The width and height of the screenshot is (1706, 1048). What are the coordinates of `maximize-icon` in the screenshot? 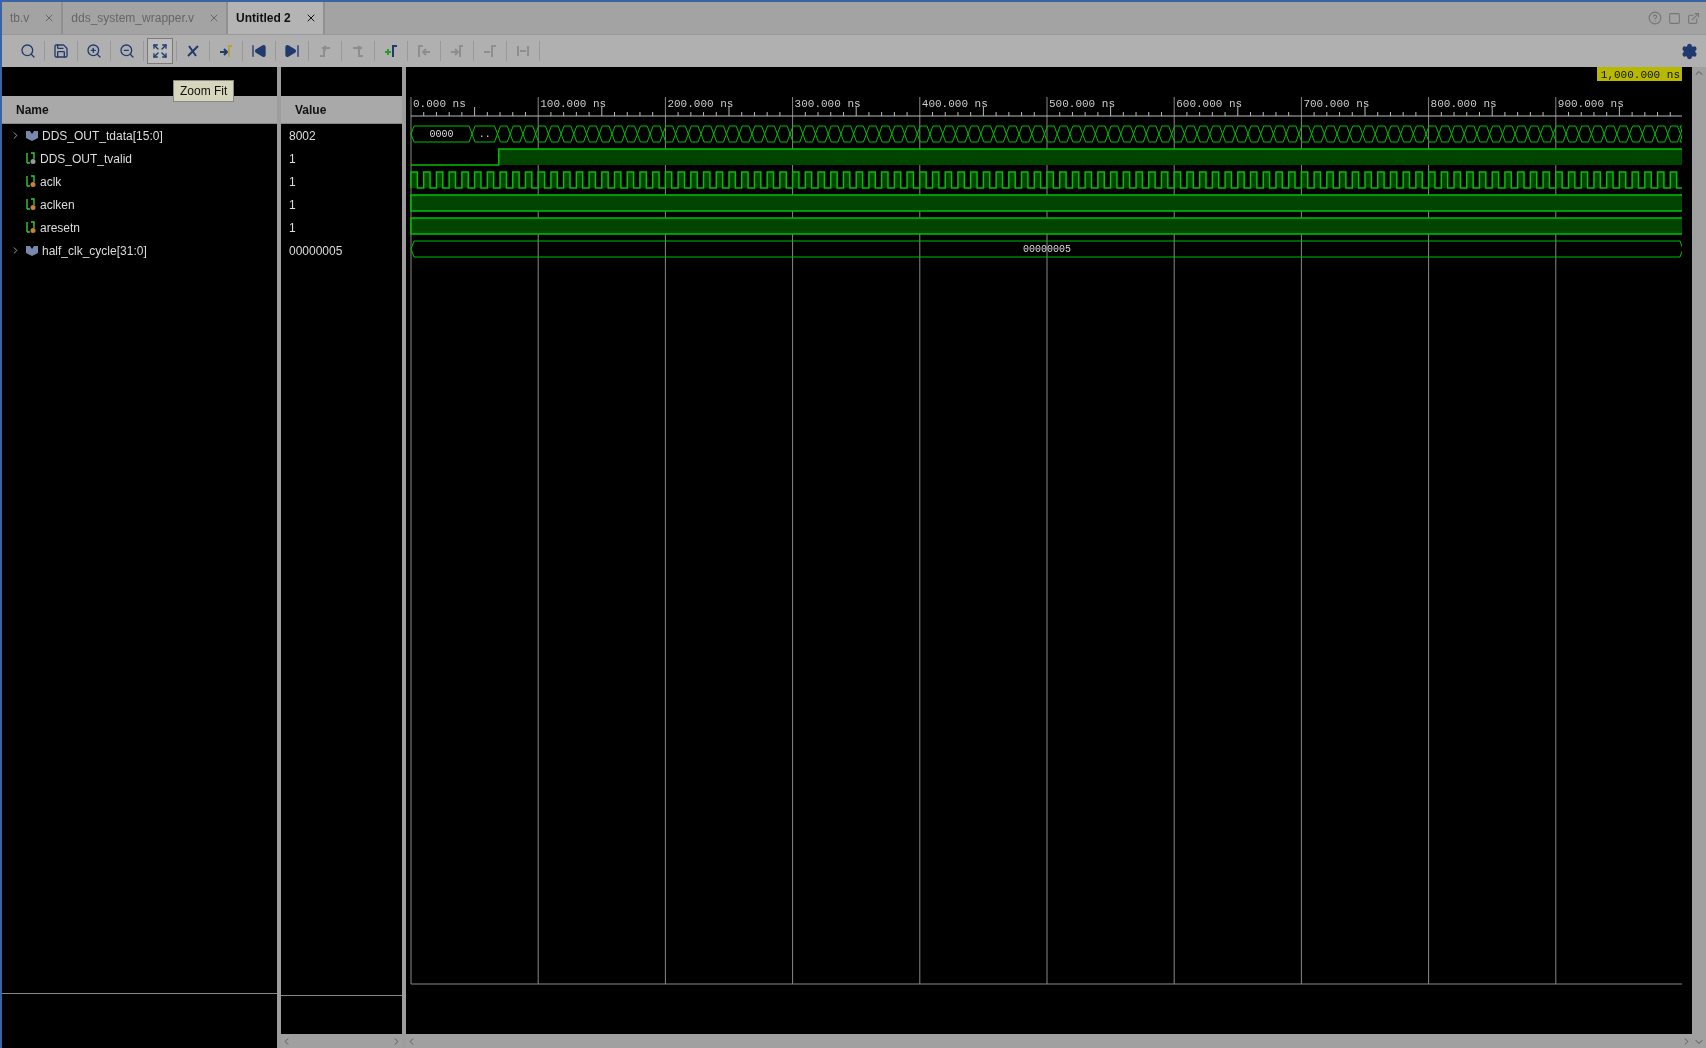 It's located at (1674, 18).